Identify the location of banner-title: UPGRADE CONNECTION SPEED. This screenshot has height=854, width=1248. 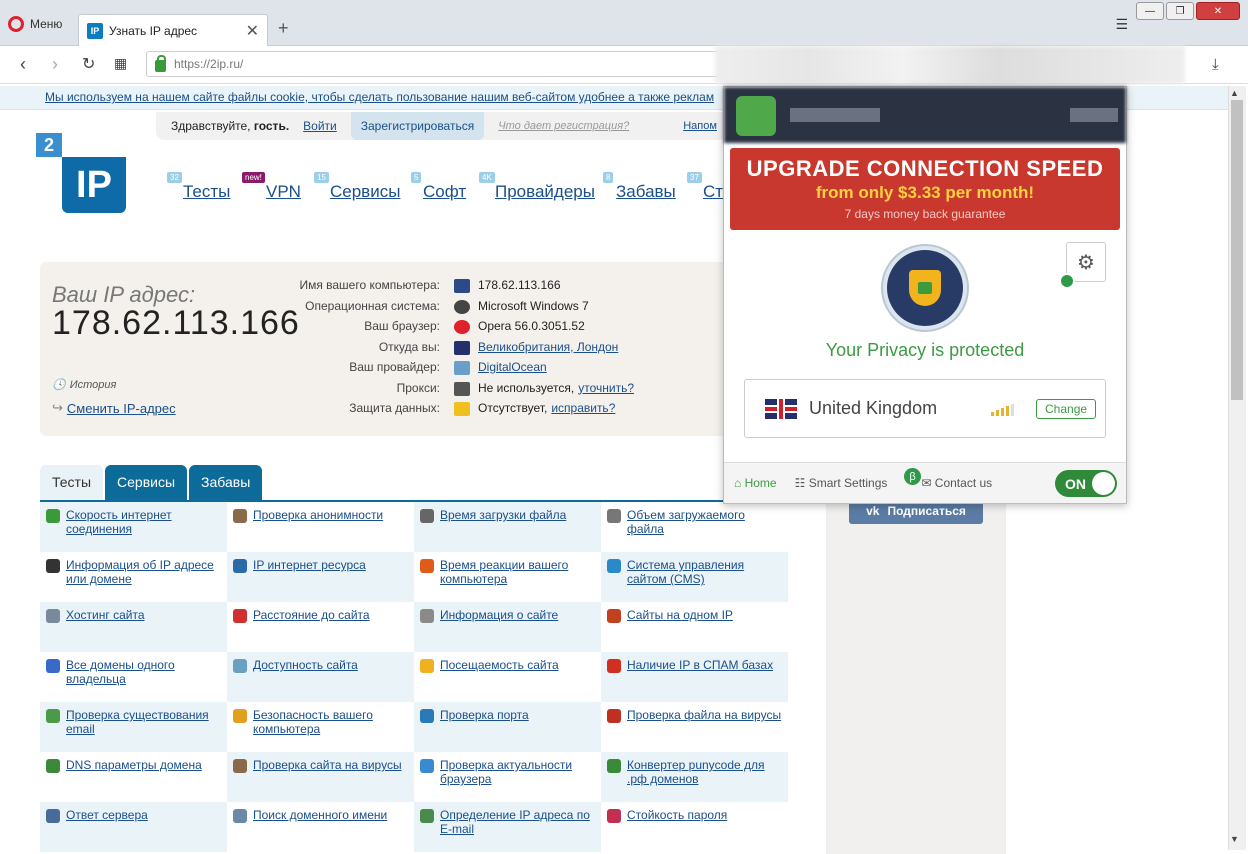
(925, 168).